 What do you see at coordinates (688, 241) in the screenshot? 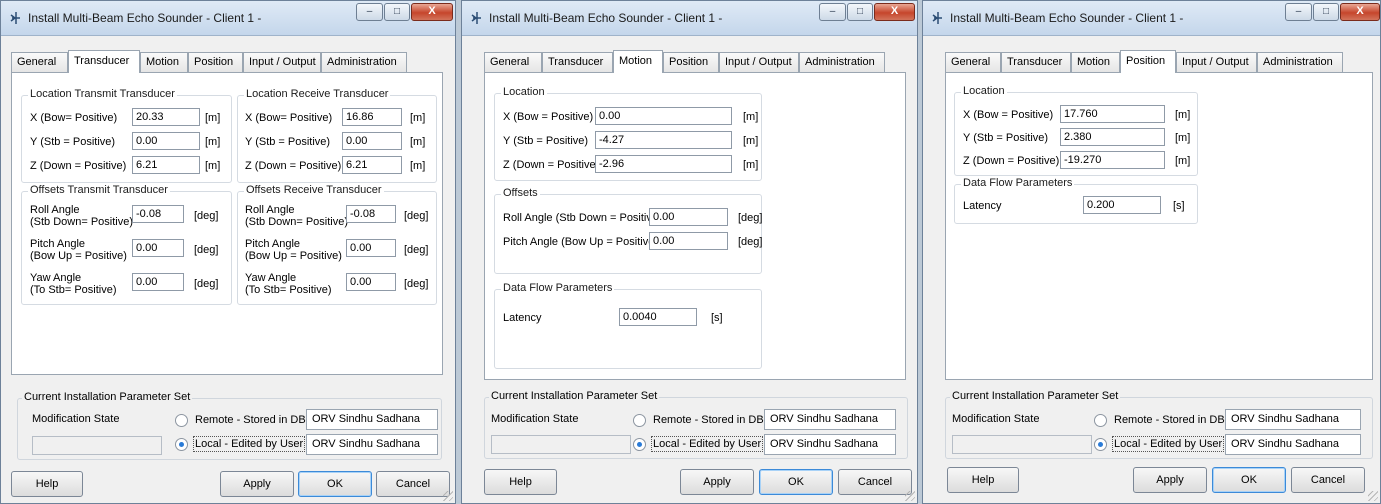
I see `motion-pitch-input` at bounding box center [688, 241].